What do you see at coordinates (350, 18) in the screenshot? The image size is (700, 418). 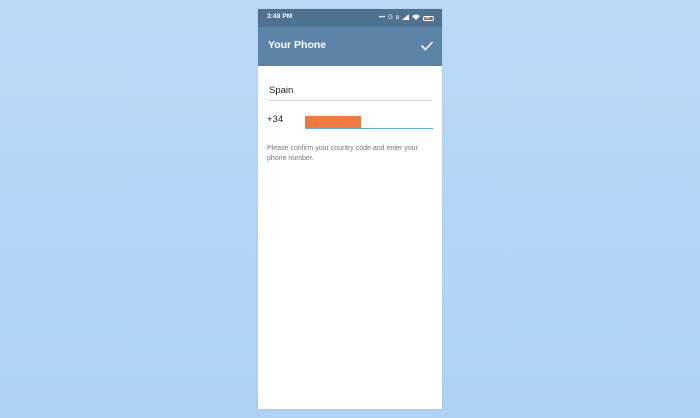 I see `status-bar: 3:48 PM ••• G ʙ` at bounding box center [350, 18].